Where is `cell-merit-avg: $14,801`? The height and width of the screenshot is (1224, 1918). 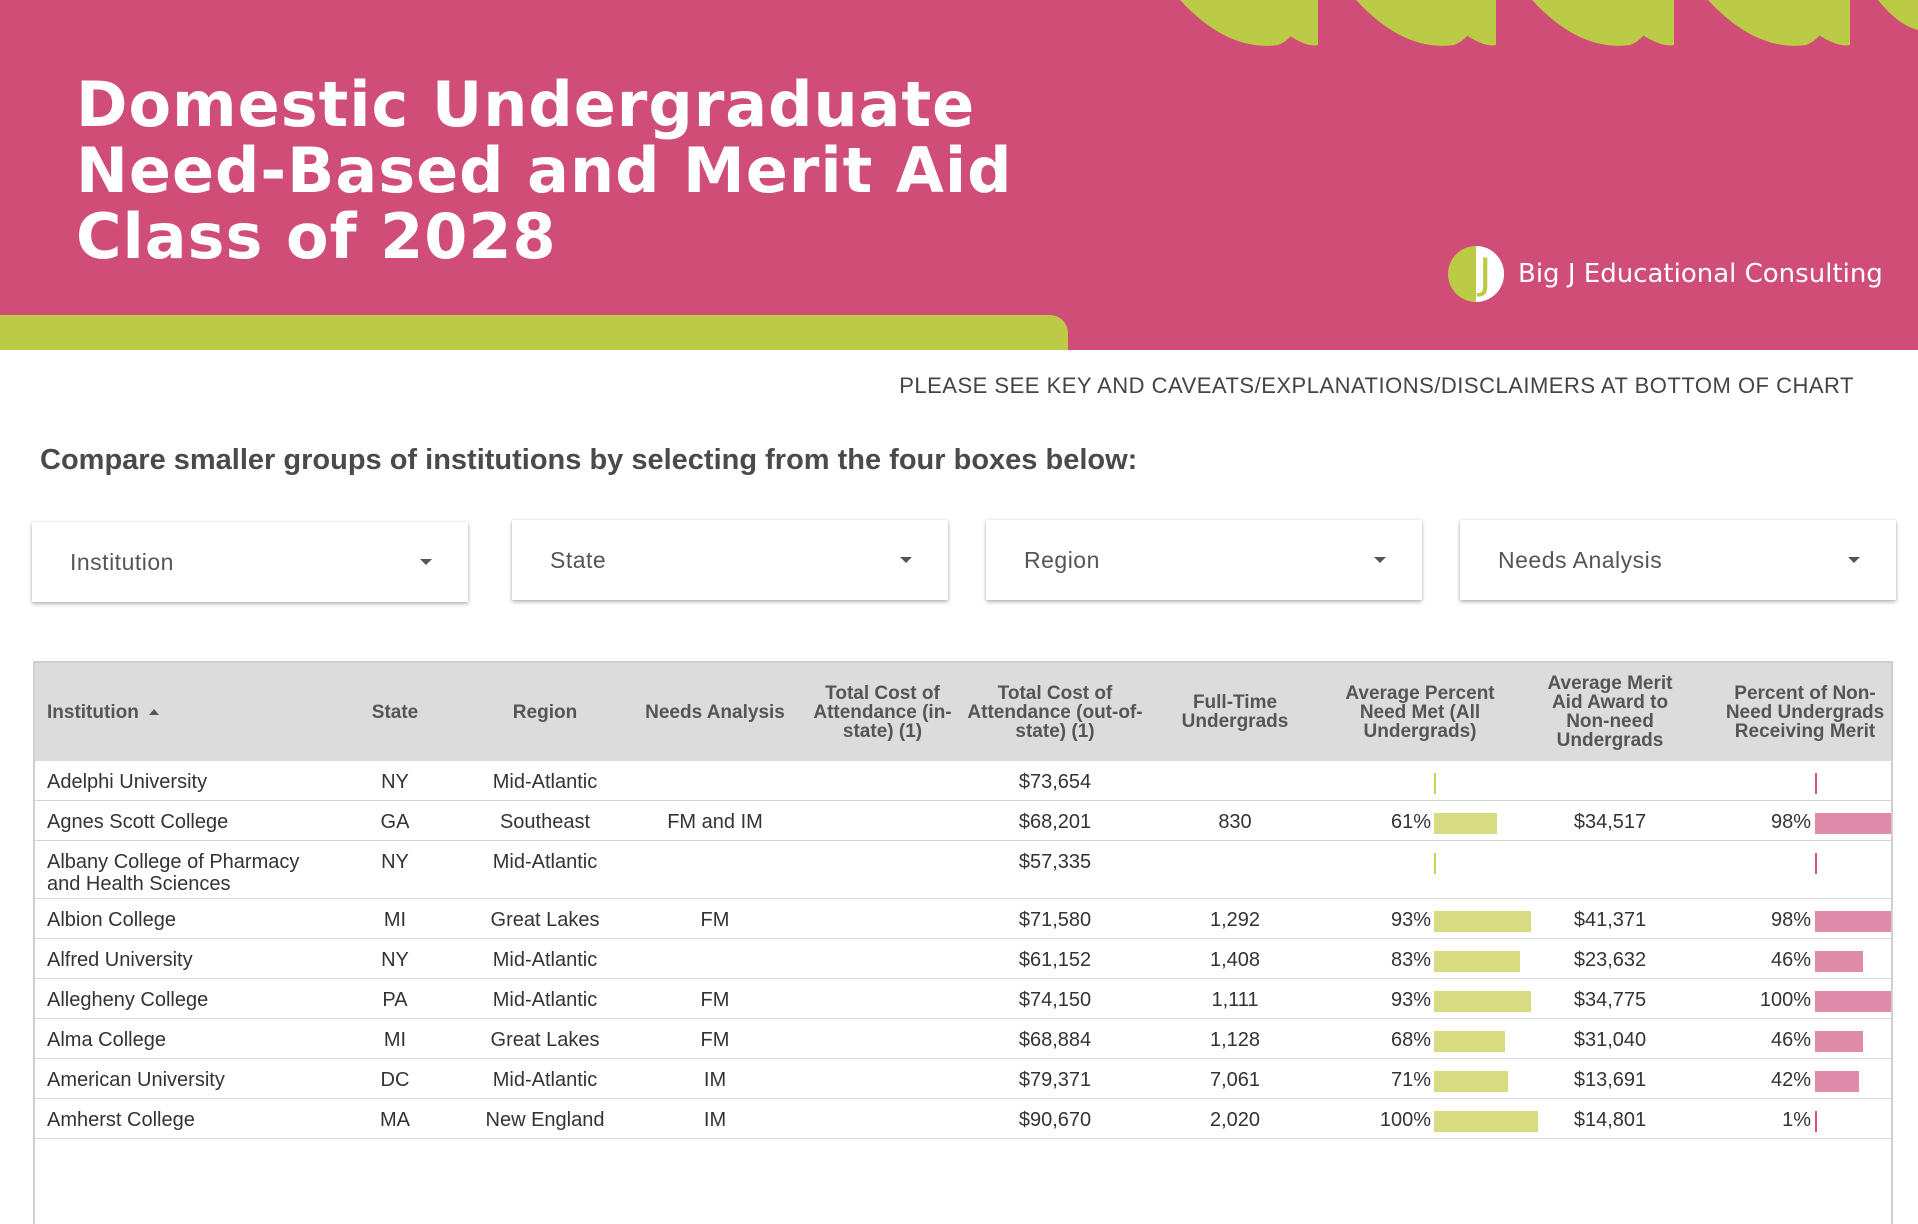 cell-merit-avg: $14,801 is located at coordinates (1610, 1120).